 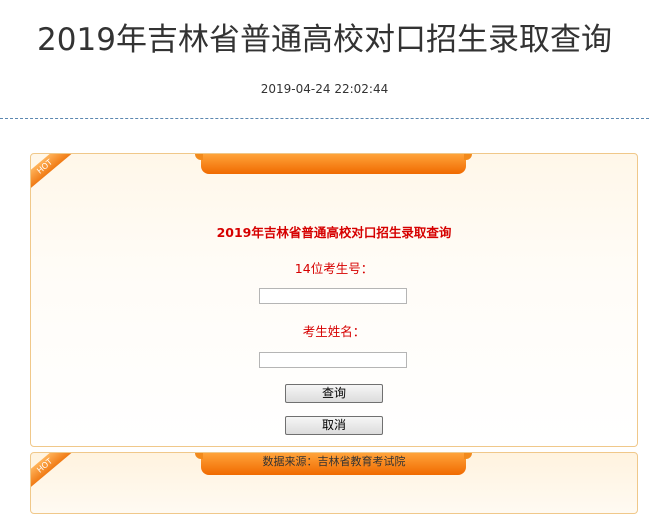 I want to click on exam-number-input, so click(x=333, y=296).